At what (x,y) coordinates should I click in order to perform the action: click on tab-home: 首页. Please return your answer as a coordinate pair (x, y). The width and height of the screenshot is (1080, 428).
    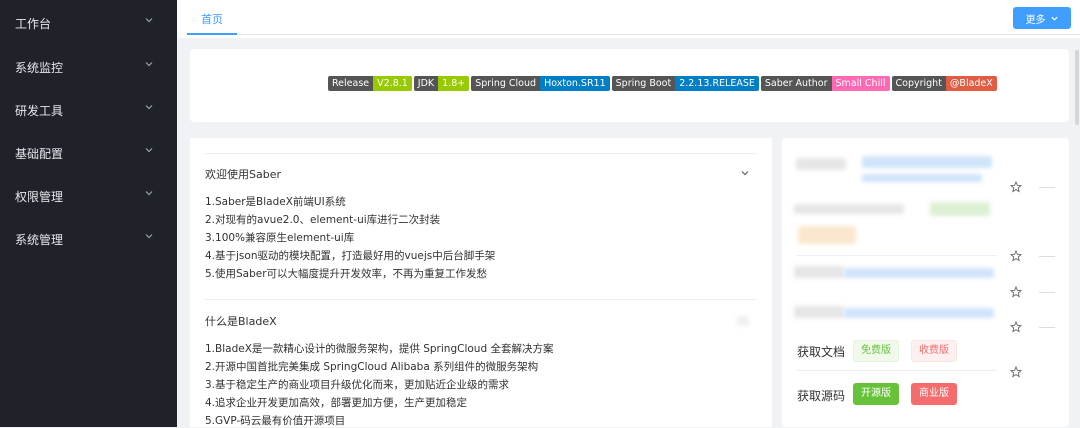
    Looking at the image, I should click on (212, 22).